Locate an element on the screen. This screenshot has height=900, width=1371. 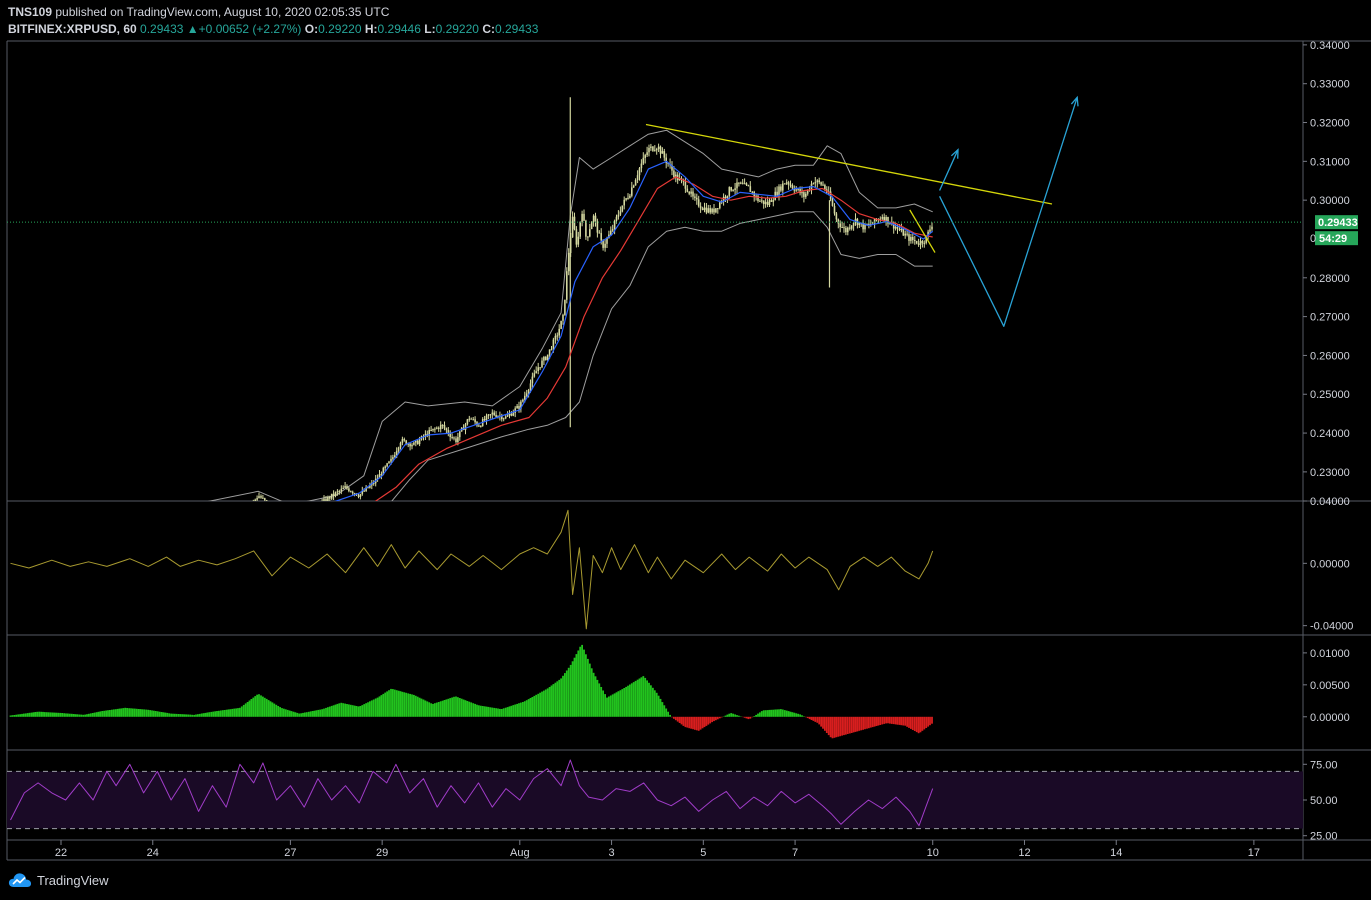
oscillator-pane is located at coordinates (472, 569).